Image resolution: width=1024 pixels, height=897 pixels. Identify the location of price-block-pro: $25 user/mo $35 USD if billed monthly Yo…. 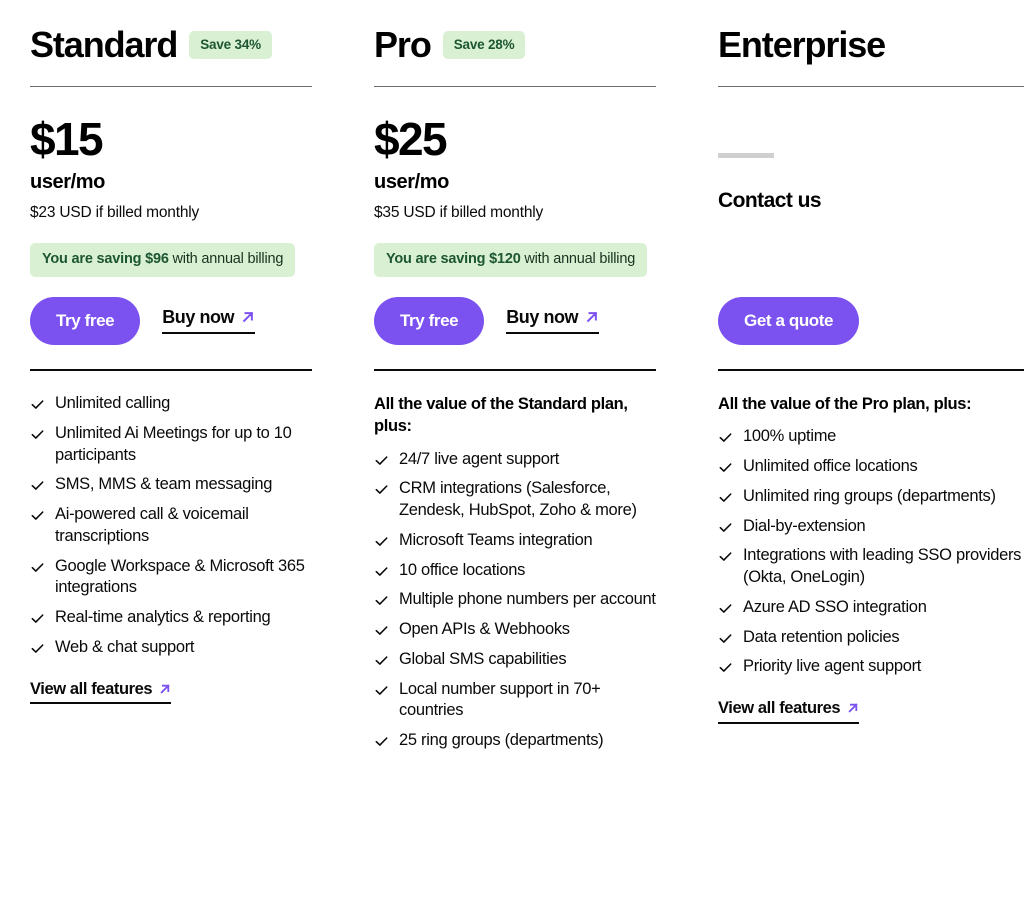
(515, 182).